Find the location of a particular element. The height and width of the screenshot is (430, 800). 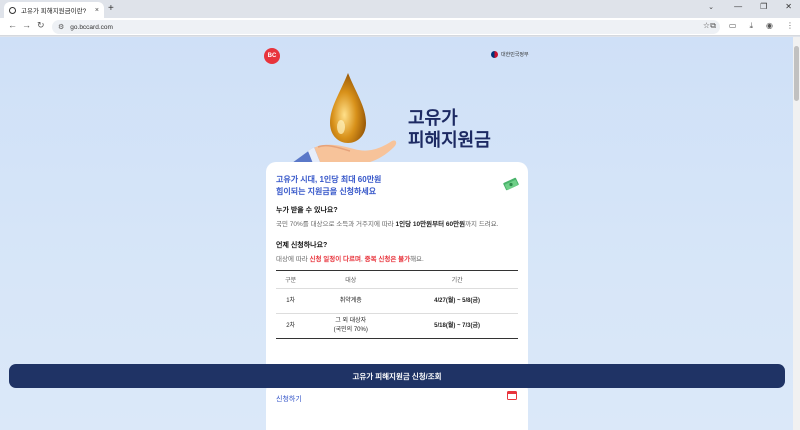

page-title: 고유가 피해지원금 is located at coordinates (449, 129).